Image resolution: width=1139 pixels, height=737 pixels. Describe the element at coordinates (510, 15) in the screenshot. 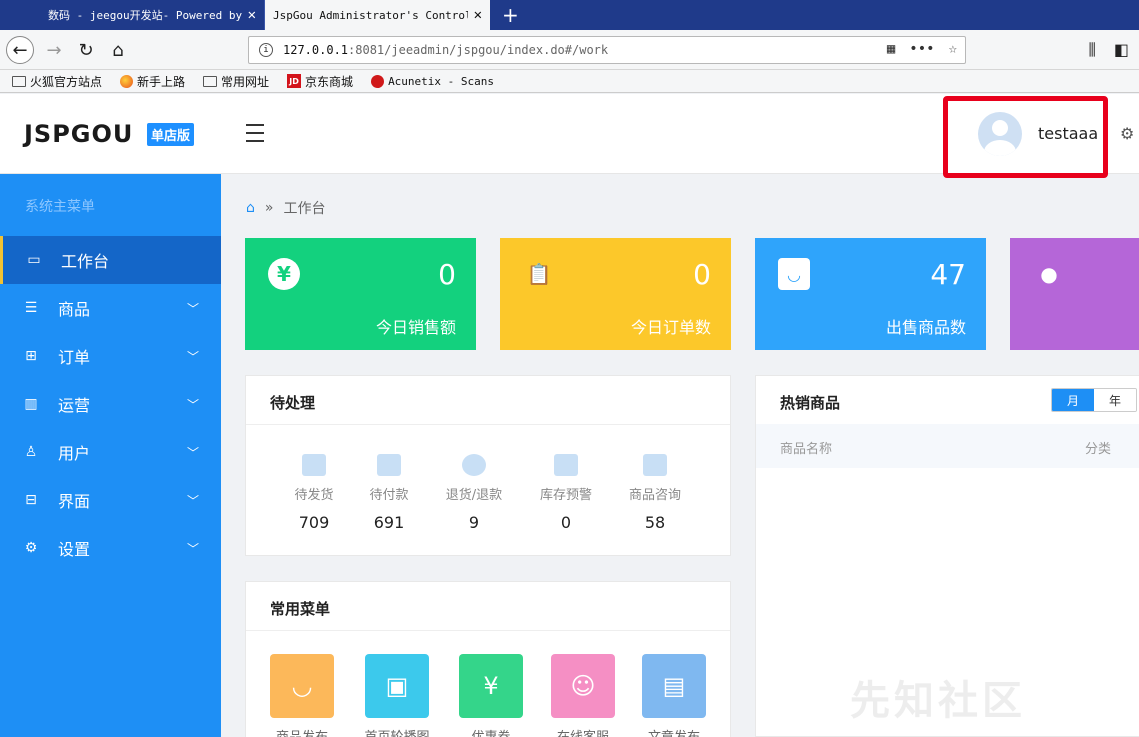

I see `new-tab-button: +` at that location.